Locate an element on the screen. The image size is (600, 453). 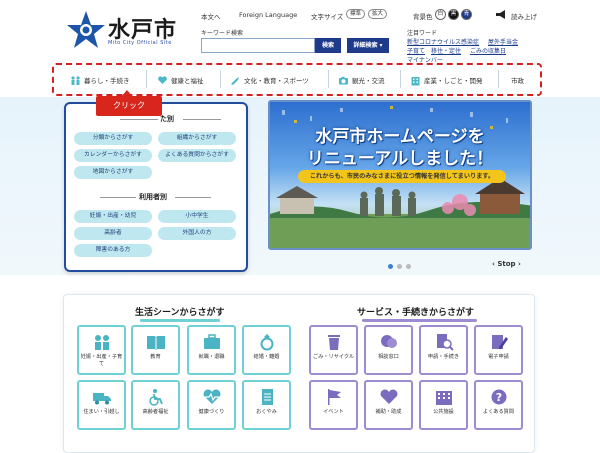
tile-label: 相談窓口 is located at coordinates (388, 357).